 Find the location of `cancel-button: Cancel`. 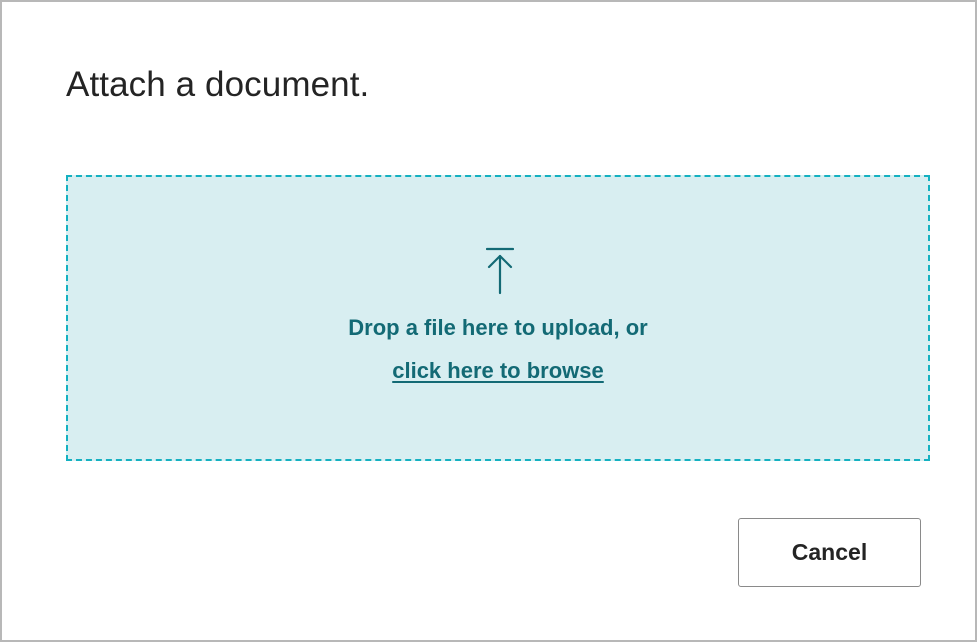

cancel-button: Cancel is located at coordinates (829, 552).